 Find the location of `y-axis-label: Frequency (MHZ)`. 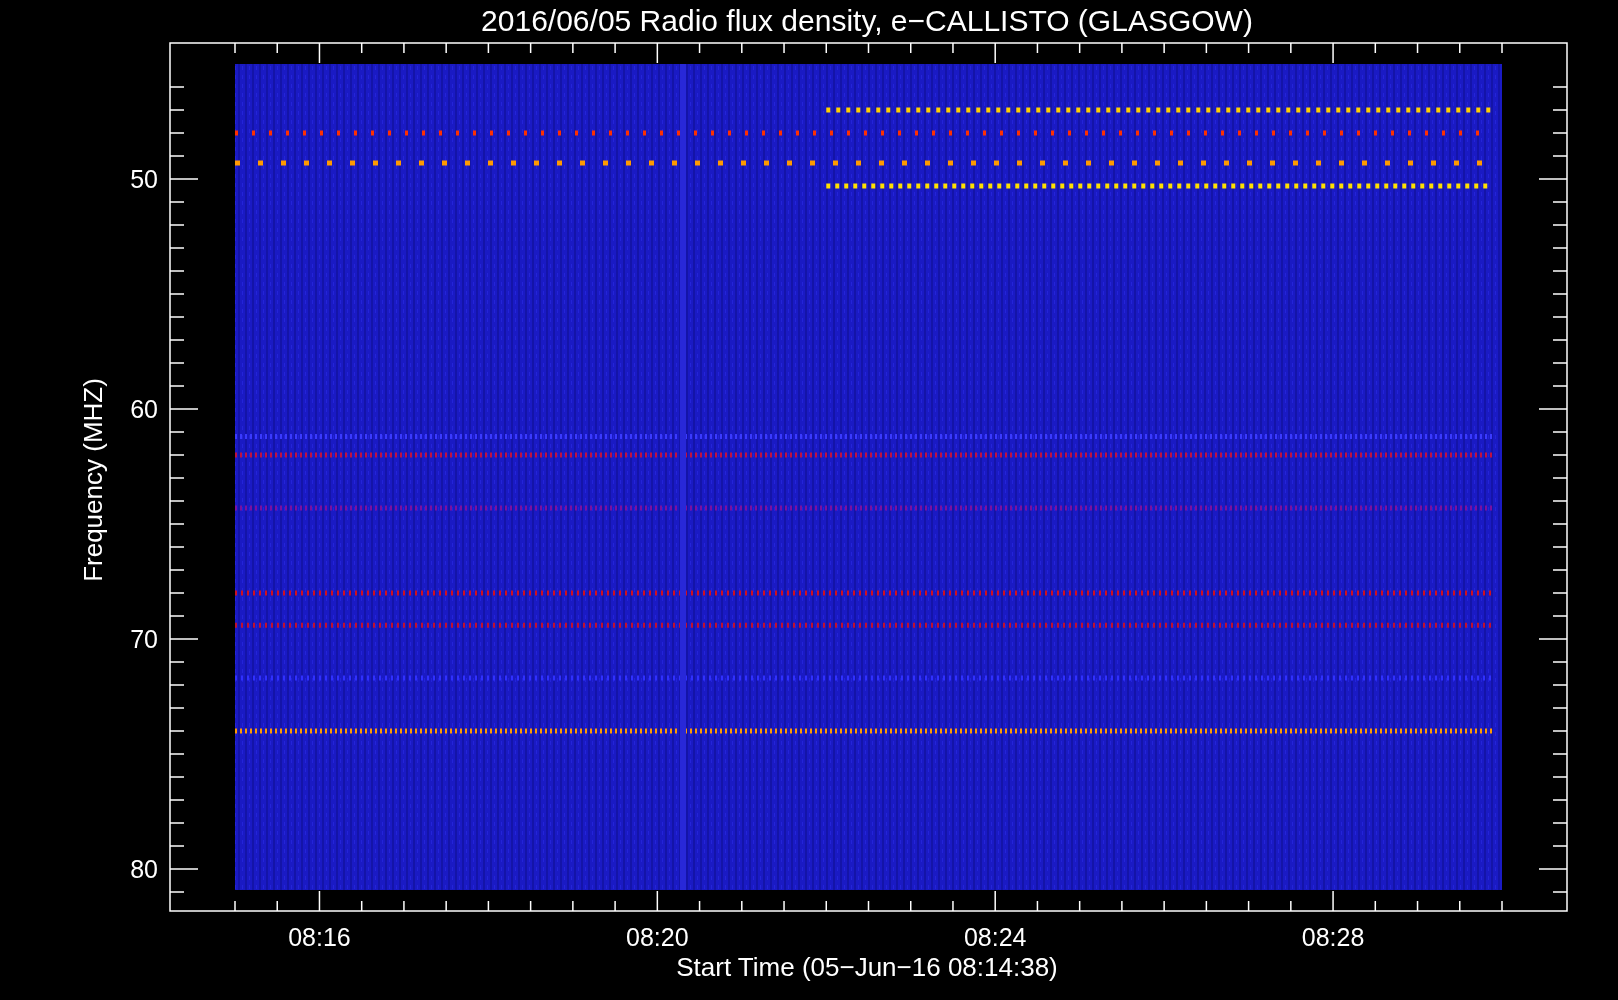

y-axis-label: Frequency (MHZ) is located at coordinates (93, 480).